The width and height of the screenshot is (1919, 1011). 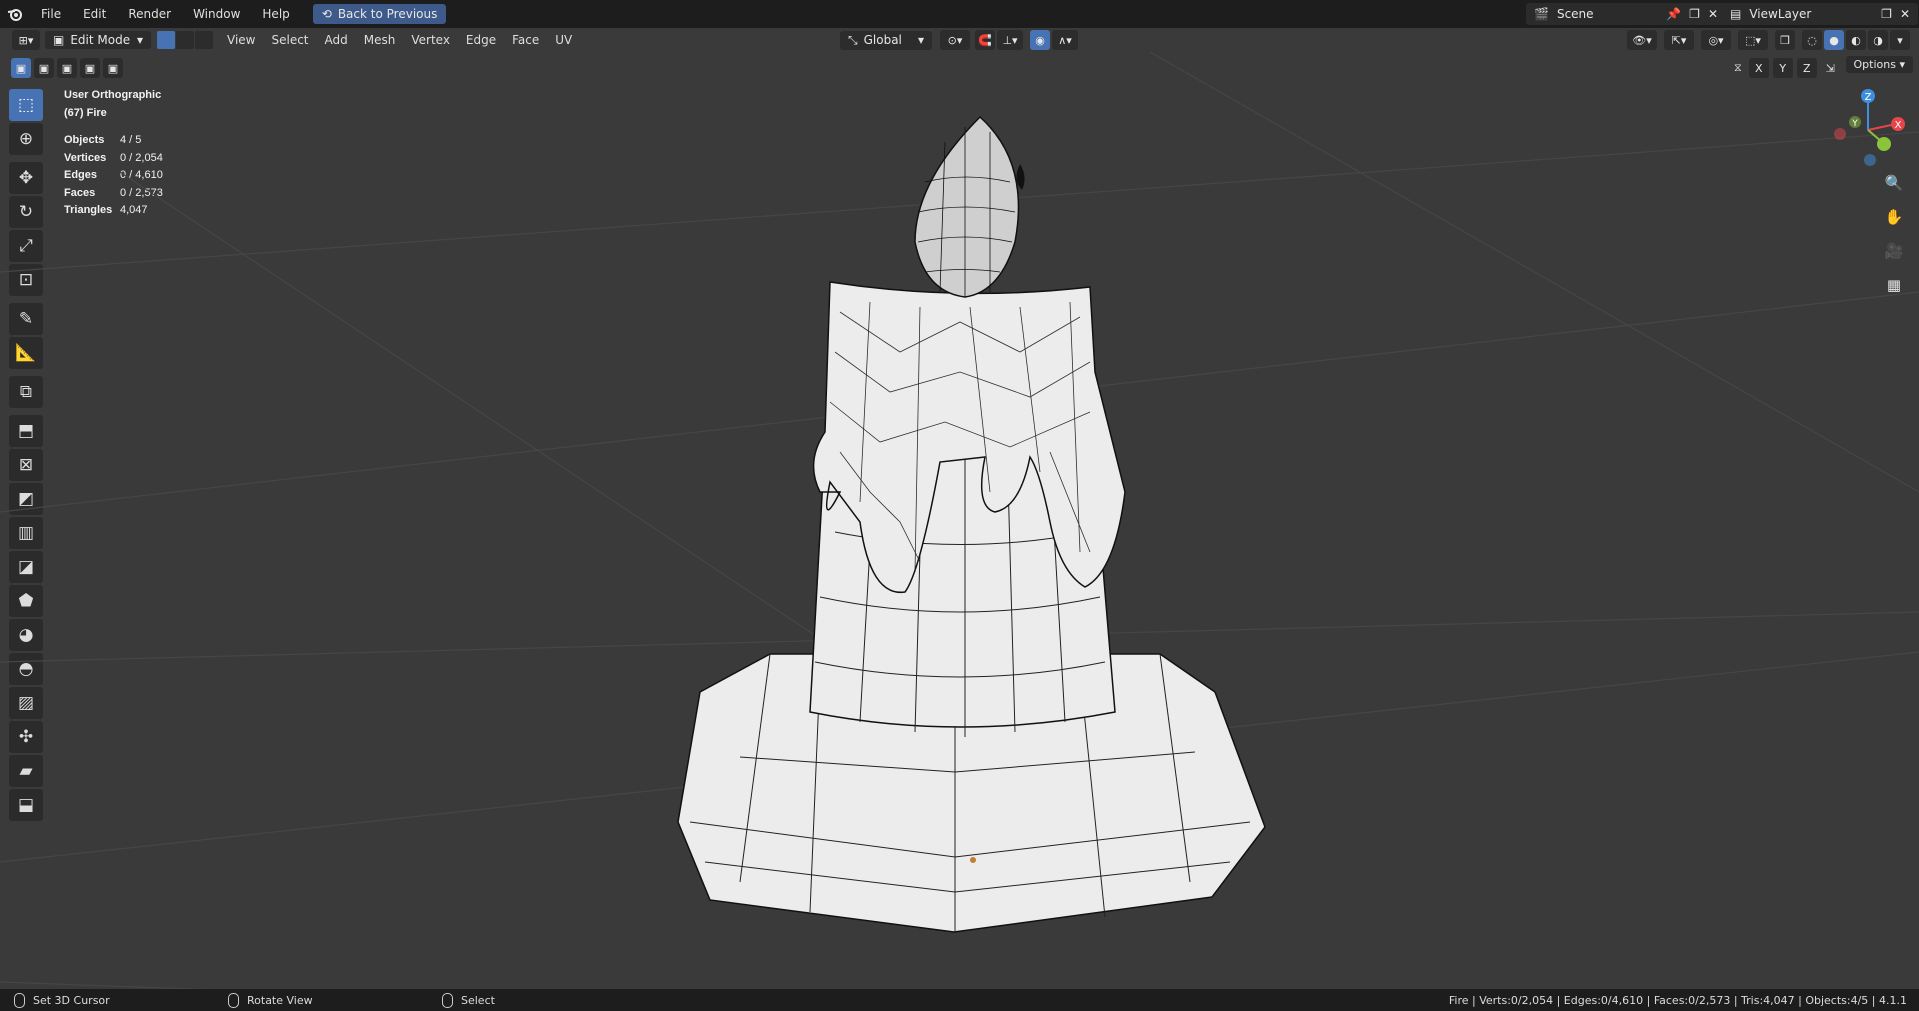 I want to click on gizmo-icon: ⇱▾, so click(x=1679, y=40).